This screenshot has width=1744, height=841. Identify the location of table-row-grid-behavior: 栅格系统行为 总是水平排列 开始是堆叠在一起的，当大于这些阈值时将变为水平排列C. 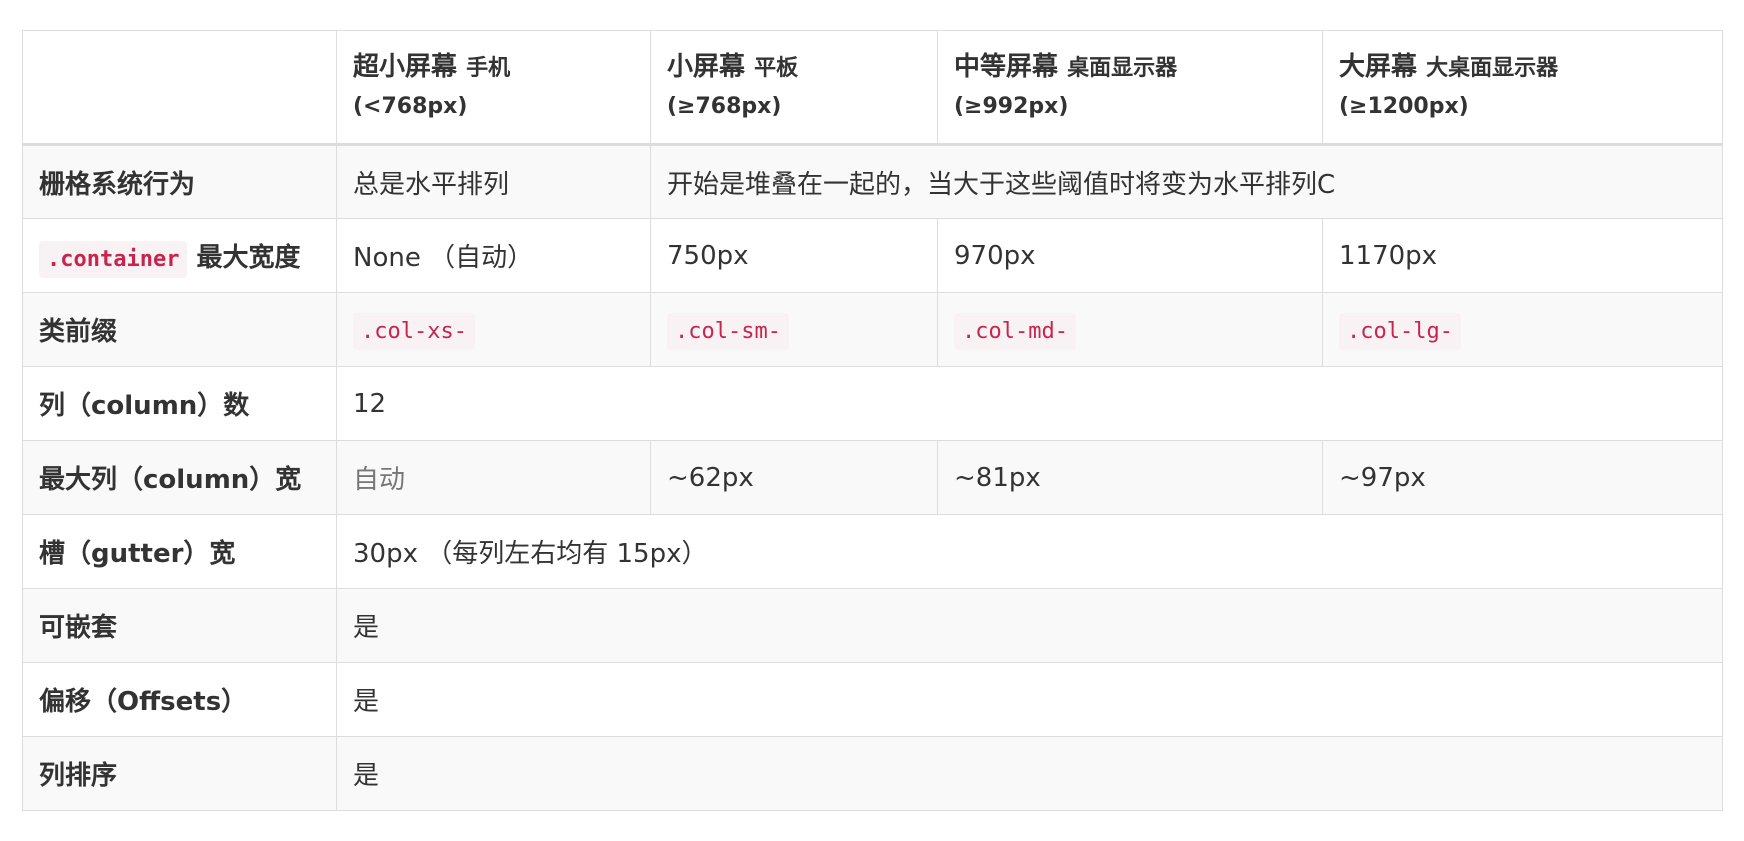
(872, 181).